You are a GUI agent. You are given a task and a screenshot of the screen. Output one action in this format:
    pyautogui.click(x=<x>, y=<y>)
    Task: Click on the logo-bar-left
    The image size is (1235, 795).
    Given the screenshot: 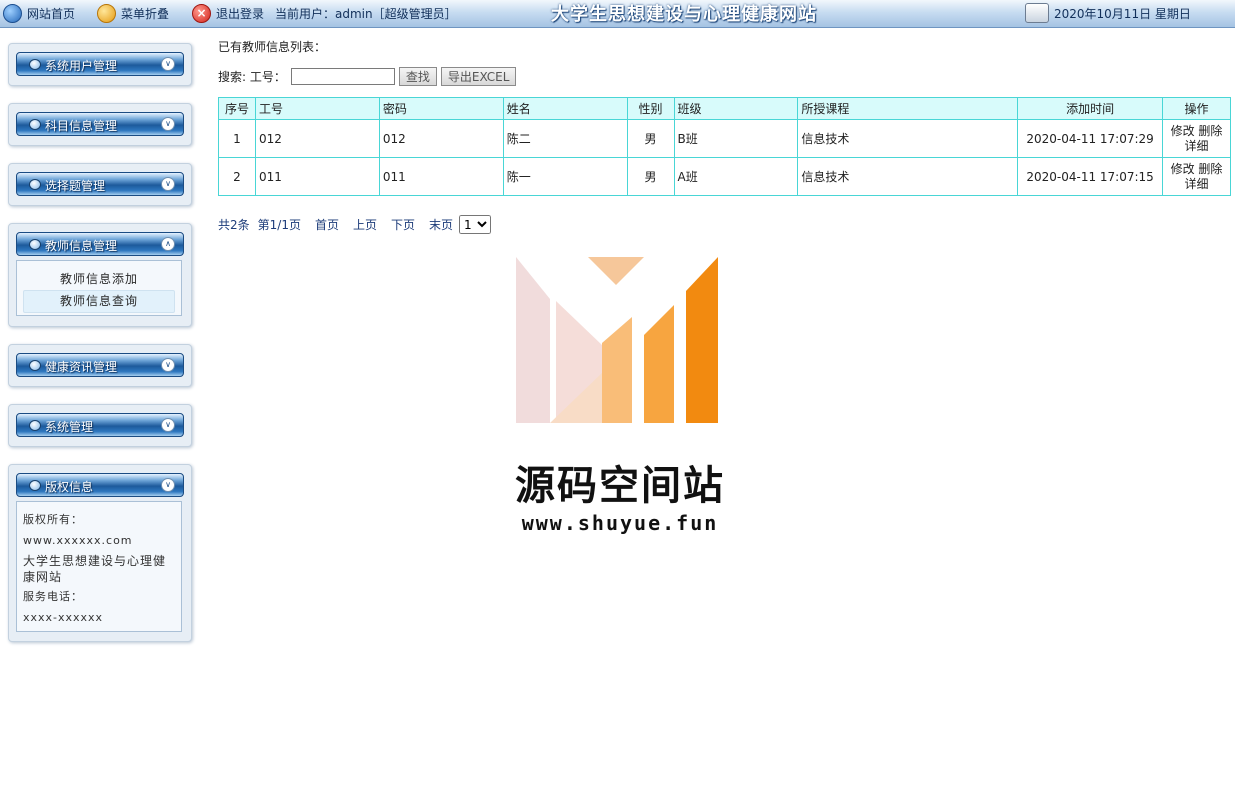 What is the action you would take?
    pyautogui.click(x=533, y=340)
    